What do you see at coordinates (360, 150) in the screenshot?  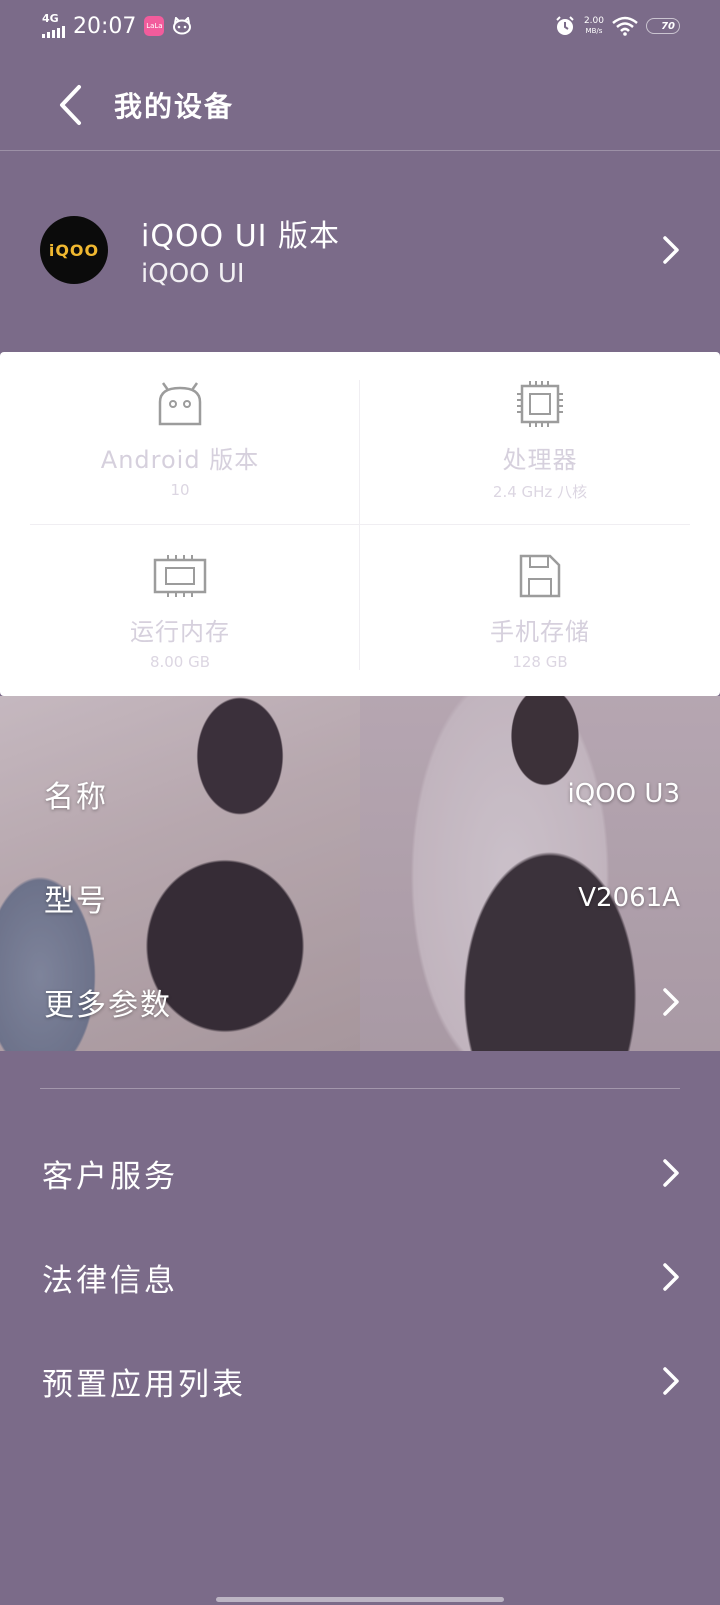 I see `header-divider` at bounding box center [360, 150].